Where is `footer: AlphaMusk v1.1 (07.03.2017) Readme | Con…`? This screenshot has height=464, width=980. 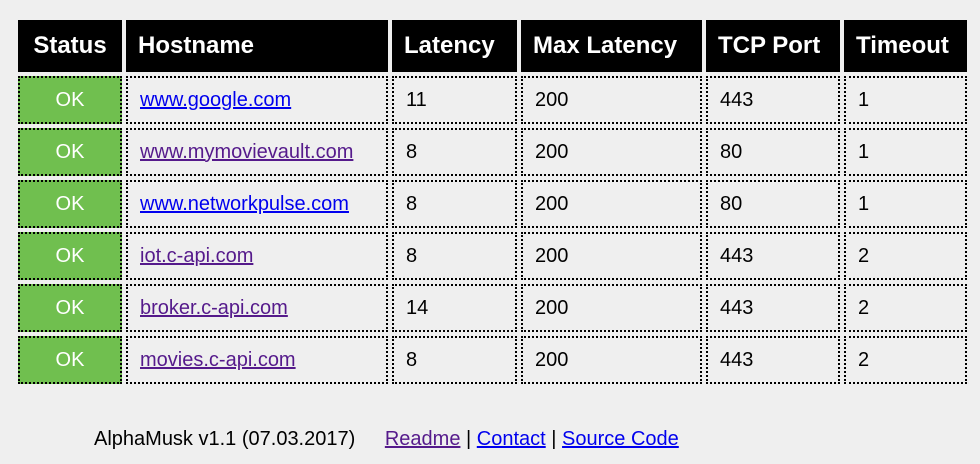
footer: AlphaMusk v1.1 (07.03.2017) Readme | Con… is located at coordinates (386, 439).